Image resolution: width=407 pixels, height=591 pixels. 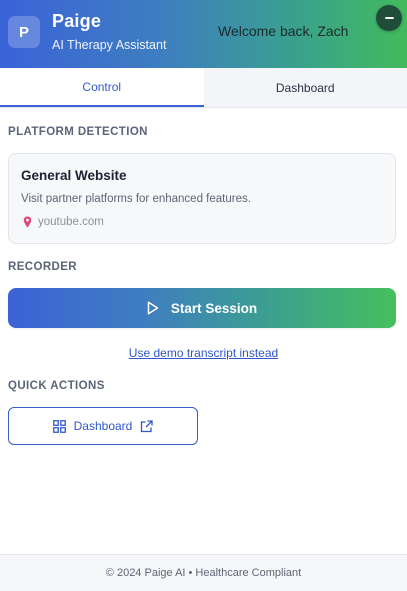 I want to click on start-session-button: Start Session, so click(x=202, y=308).